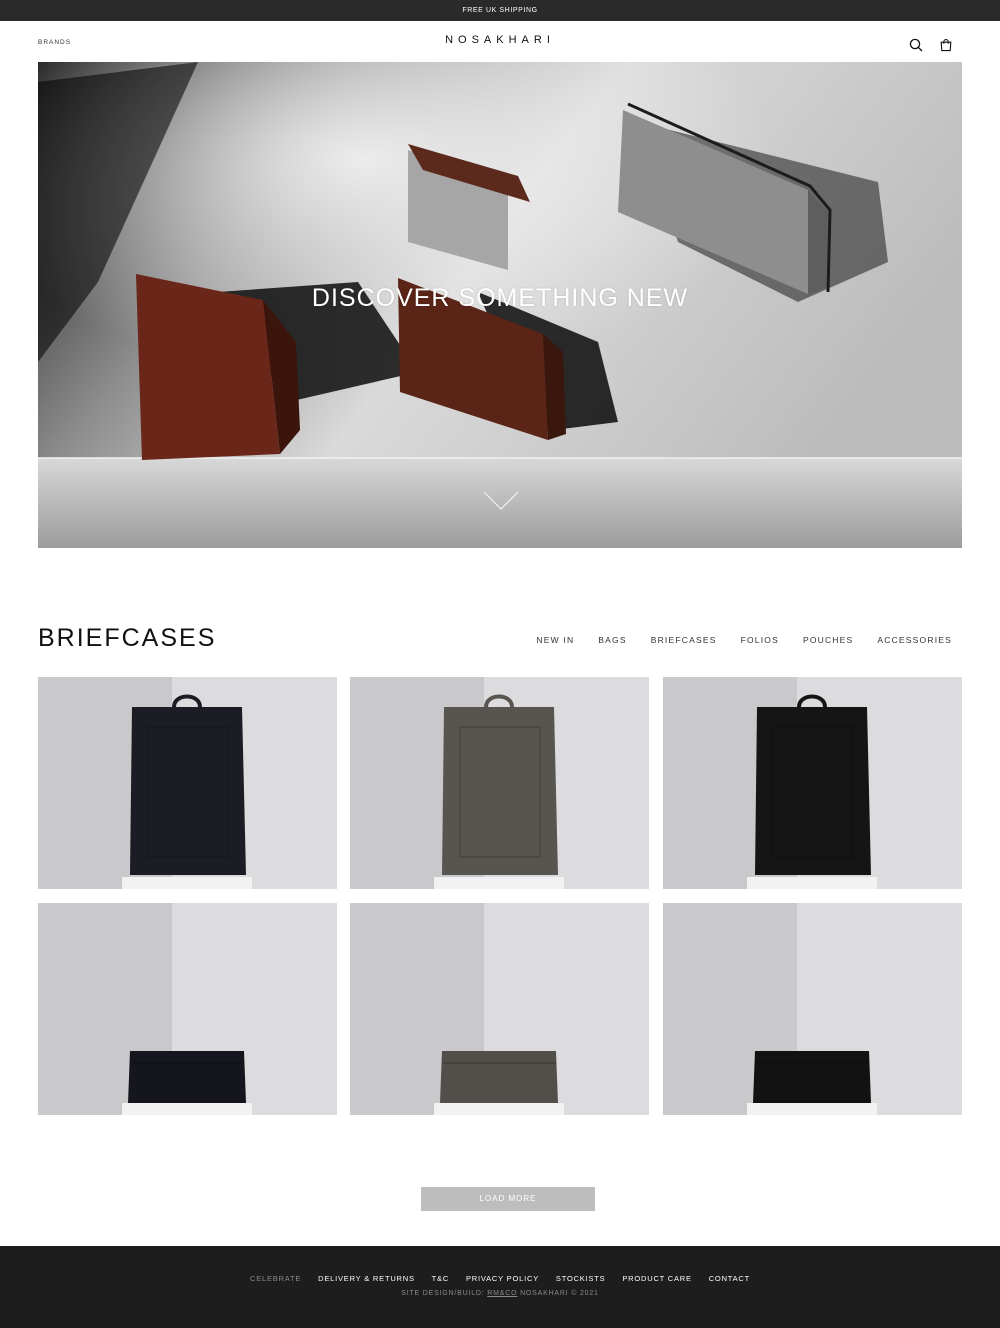 Image resolution: width=1000 pixels, height=1328 pixels. What do you see at coordinates (684, 640) in the screenshot?
I see `category-briefcases: BRIEFCASES` at bounding box center [684, 640].